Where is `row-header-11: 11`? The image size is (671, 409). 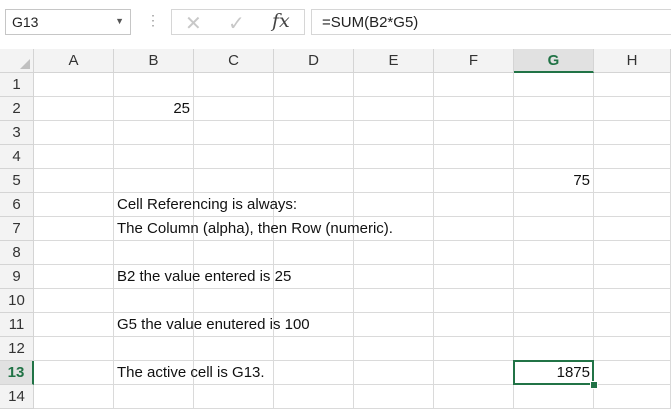 row-header-11: 11 is located at coordinates (17, 325).